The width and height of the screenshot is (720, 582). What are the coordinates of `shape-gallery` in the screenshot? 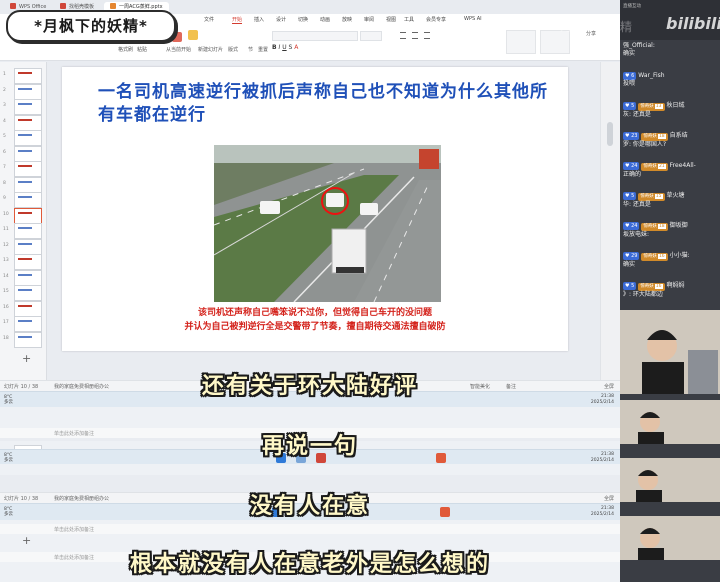 It's located at (521, 42).